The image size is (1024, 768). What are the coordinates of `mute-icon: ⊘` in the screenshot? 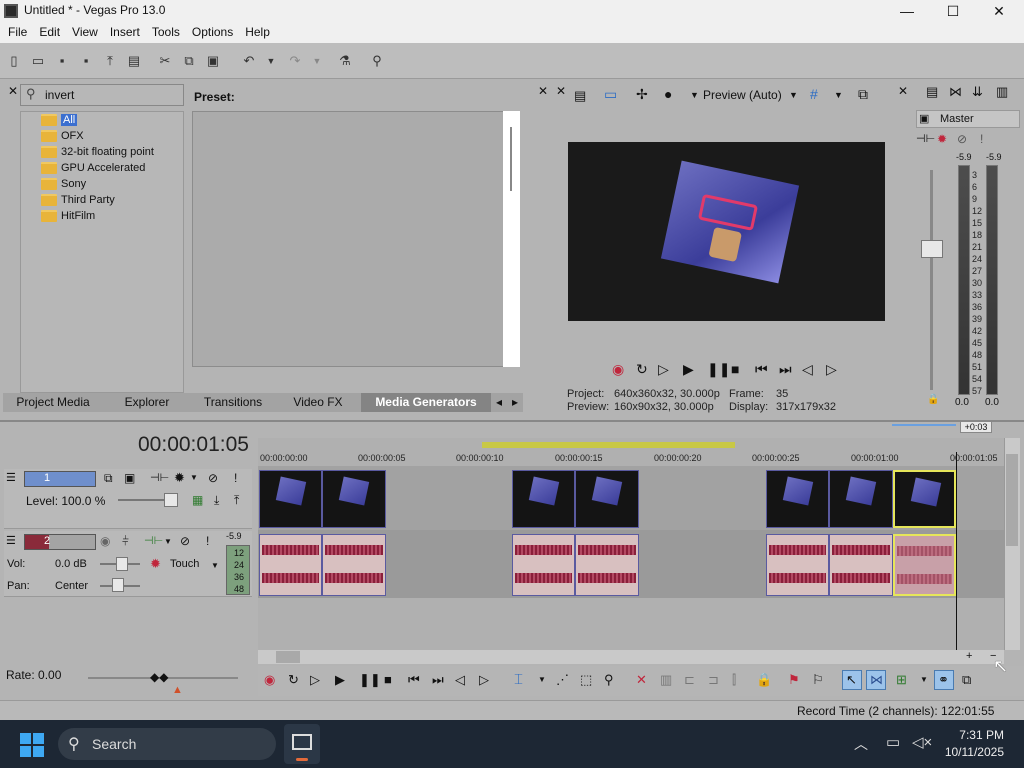 It's located at (213, 478).